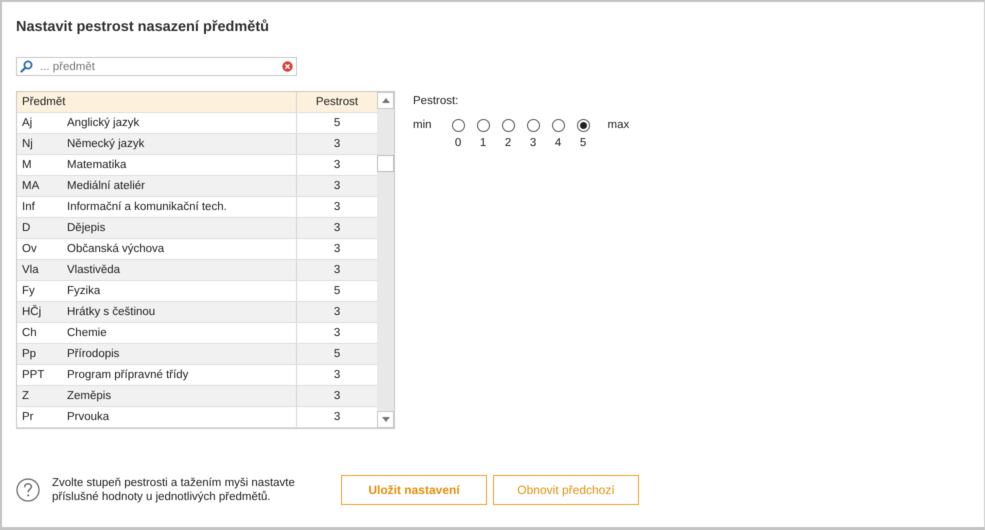 This screenshot has height=530, width=985. What do you see at coordinates (115, 249) in the screenshot?
I see `table-cell: Občanská výchova` at bounding box center [115, 249].